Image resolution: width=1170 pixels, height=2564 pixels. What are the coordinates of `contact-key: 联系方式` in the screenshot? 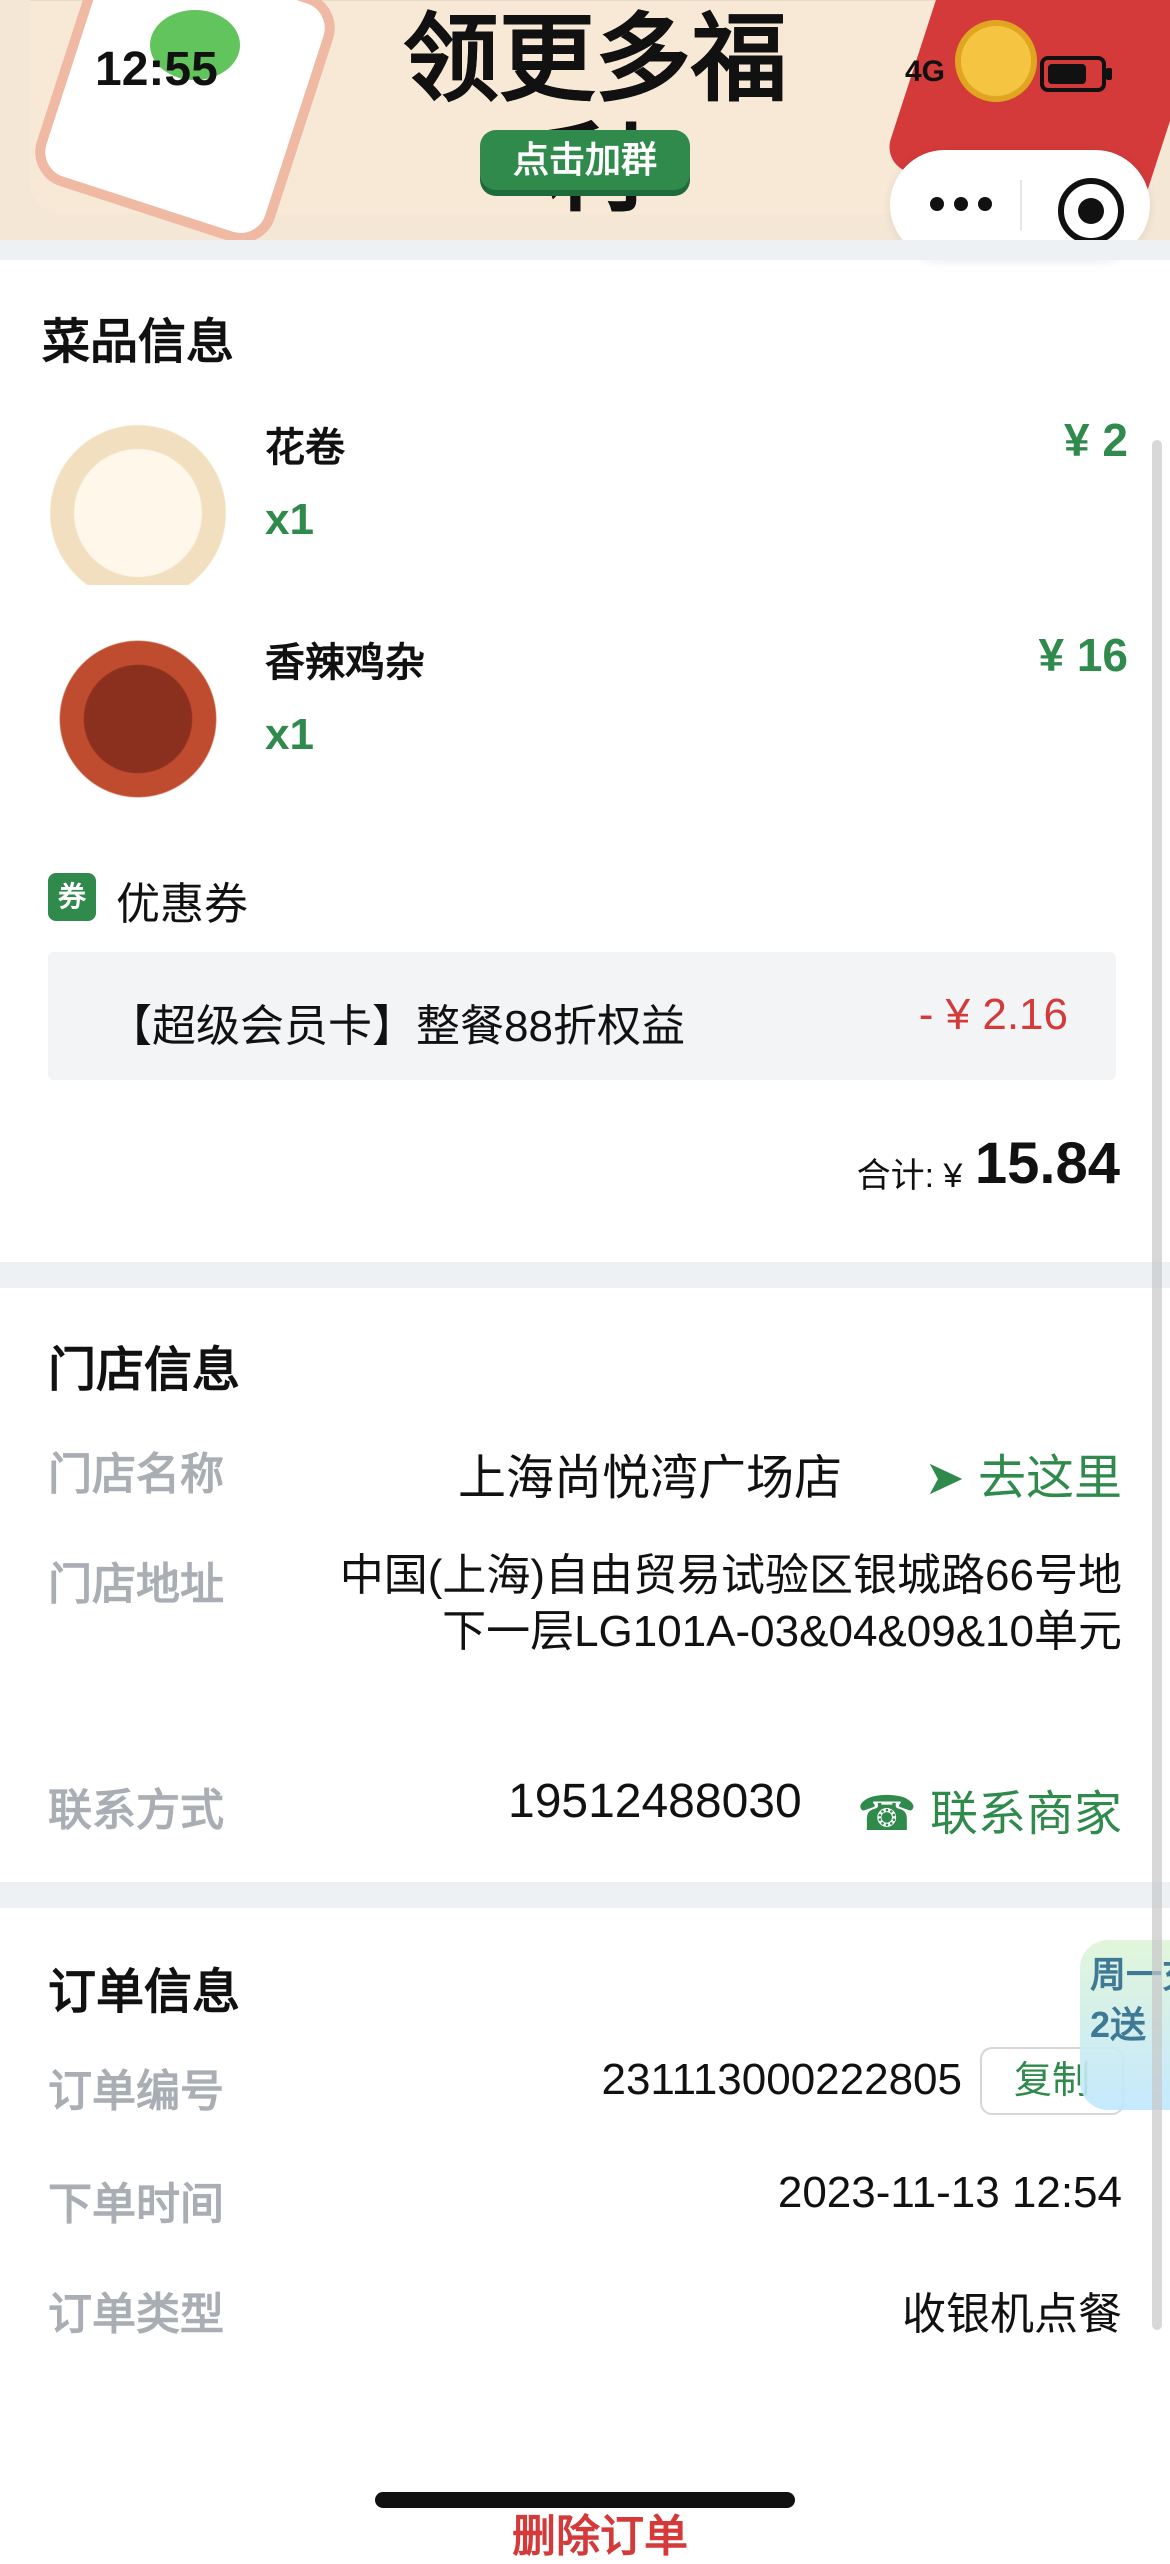 It's located at (136, 1810).